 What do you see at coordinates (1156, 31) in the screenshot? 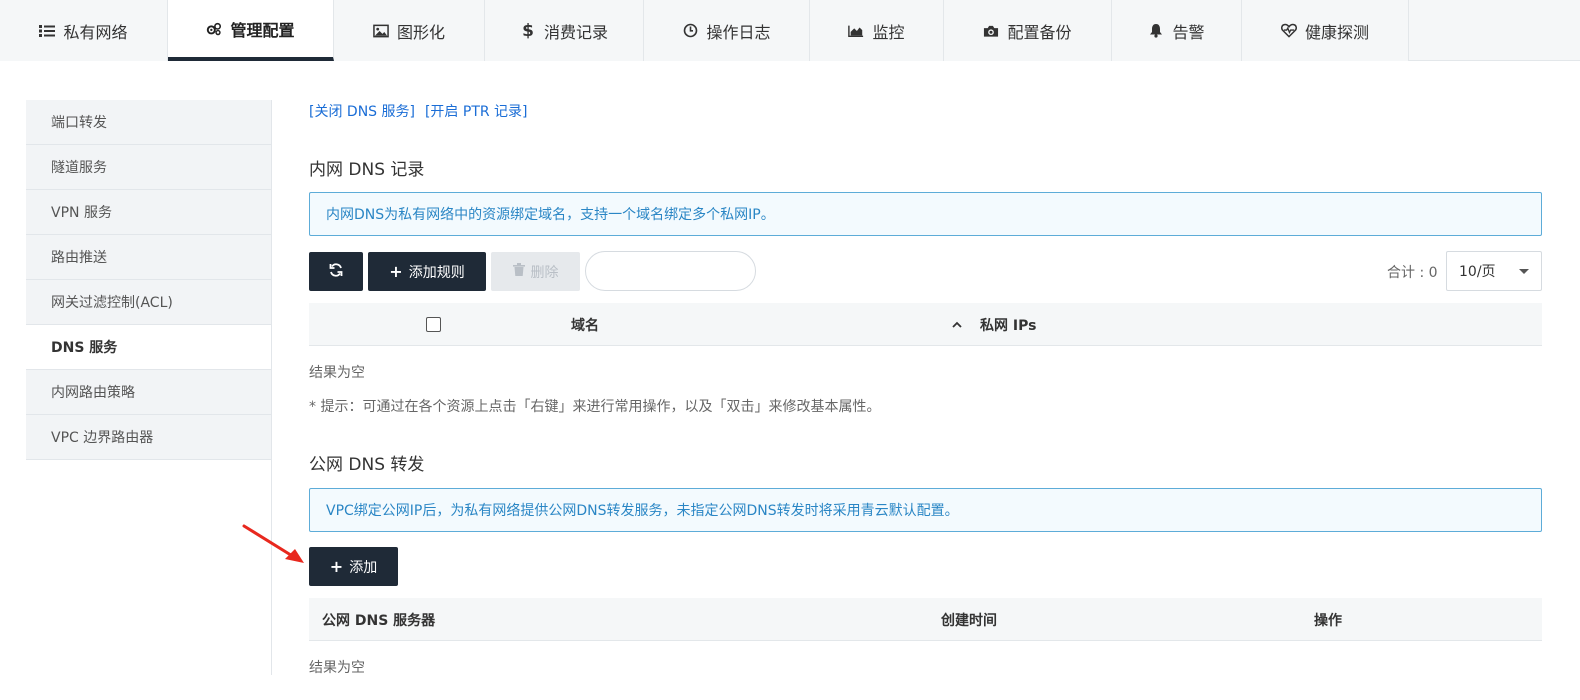
I see `bell-icon` at bounding box center [1156, 31].